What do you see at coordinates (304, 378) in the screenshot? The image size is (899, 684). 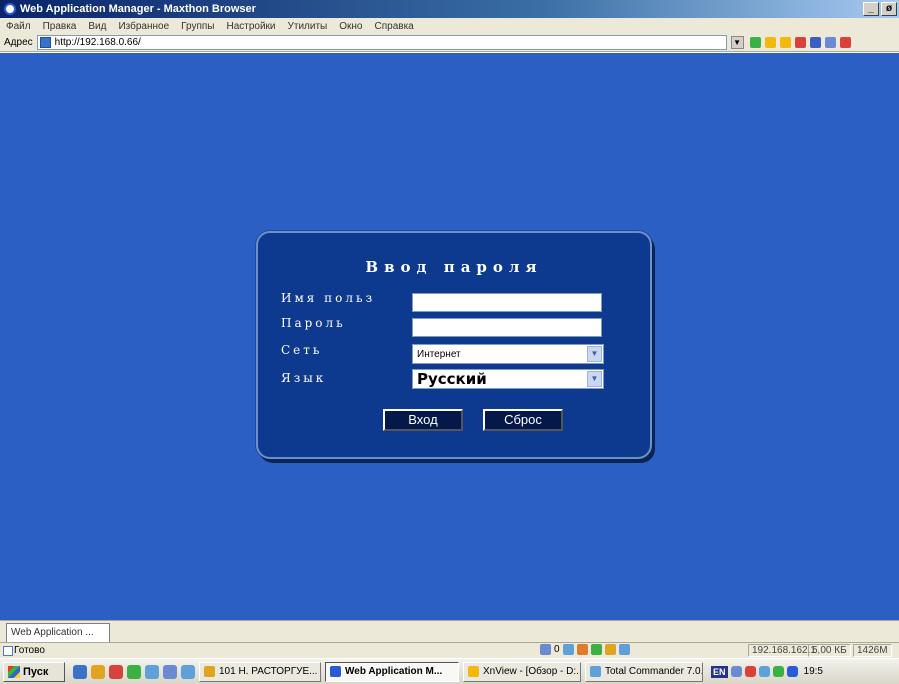 I see `language-label: Язык` at bounding box center [304, 378].